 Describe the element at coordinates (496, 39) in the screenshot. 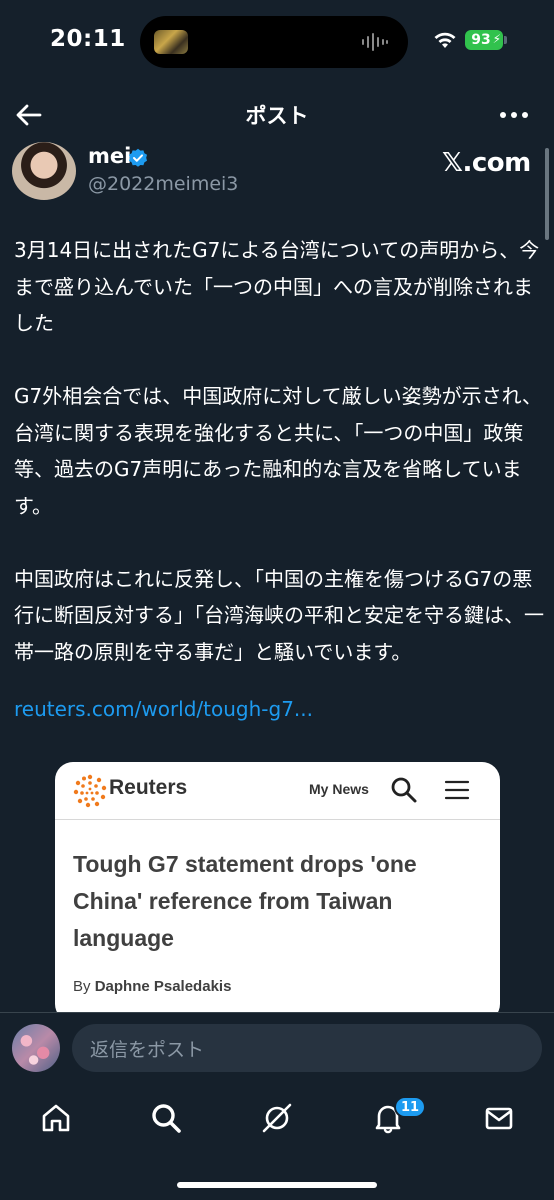

I see `charging-bolt-icon: ⚡` at that location.